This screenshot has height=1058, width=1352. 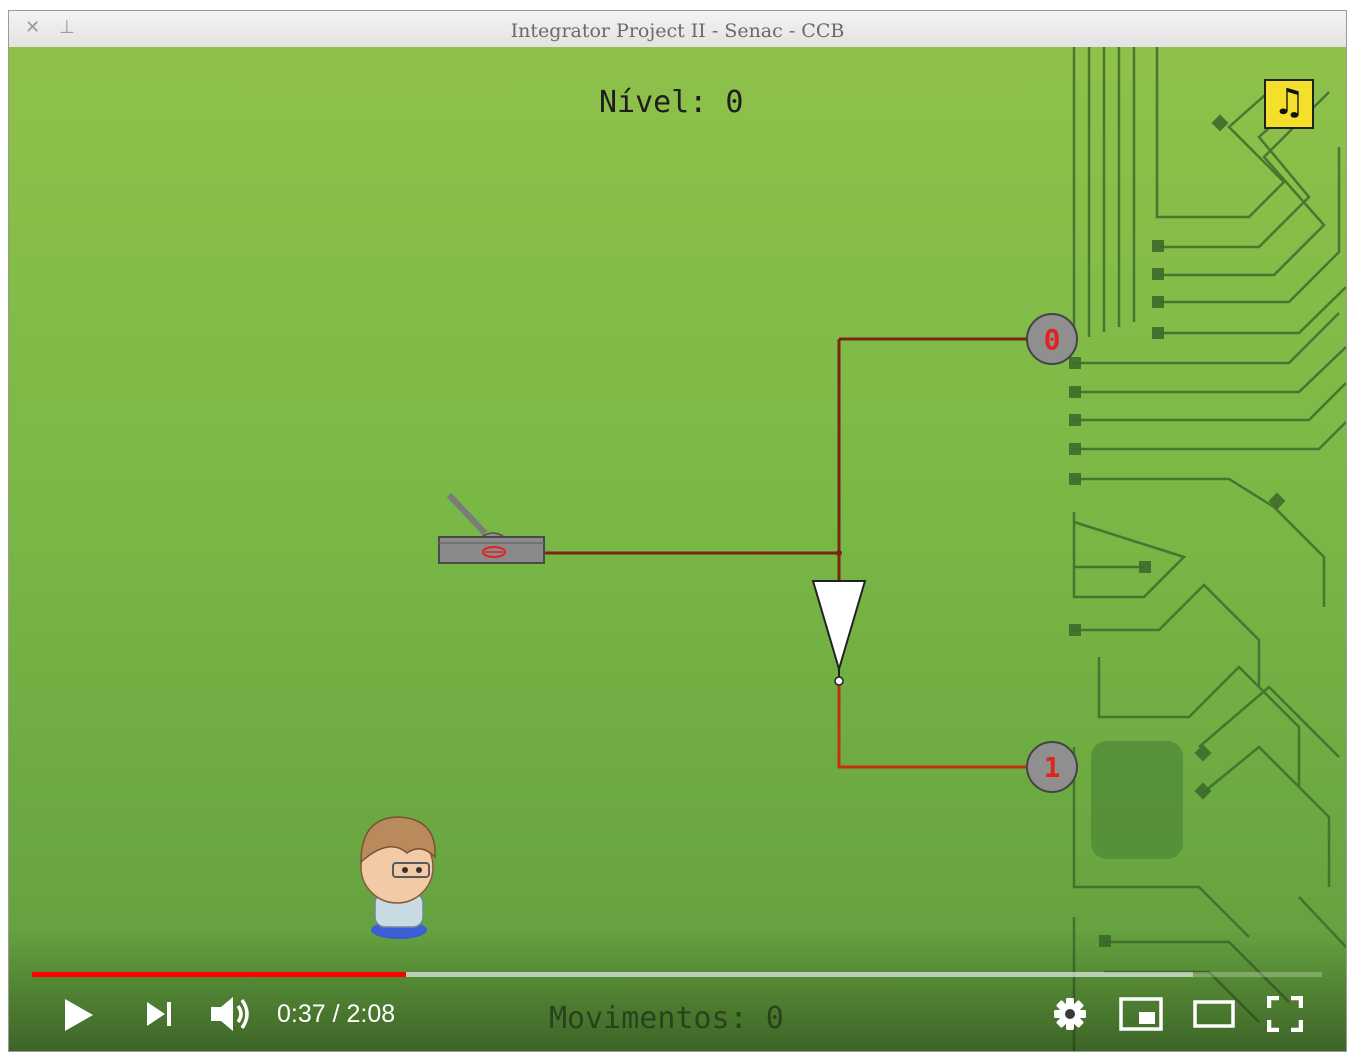 What do you see at coordinates (677, 974) in the screenshot?
I see `video-progress-bar` at bounding box center [677, 974].